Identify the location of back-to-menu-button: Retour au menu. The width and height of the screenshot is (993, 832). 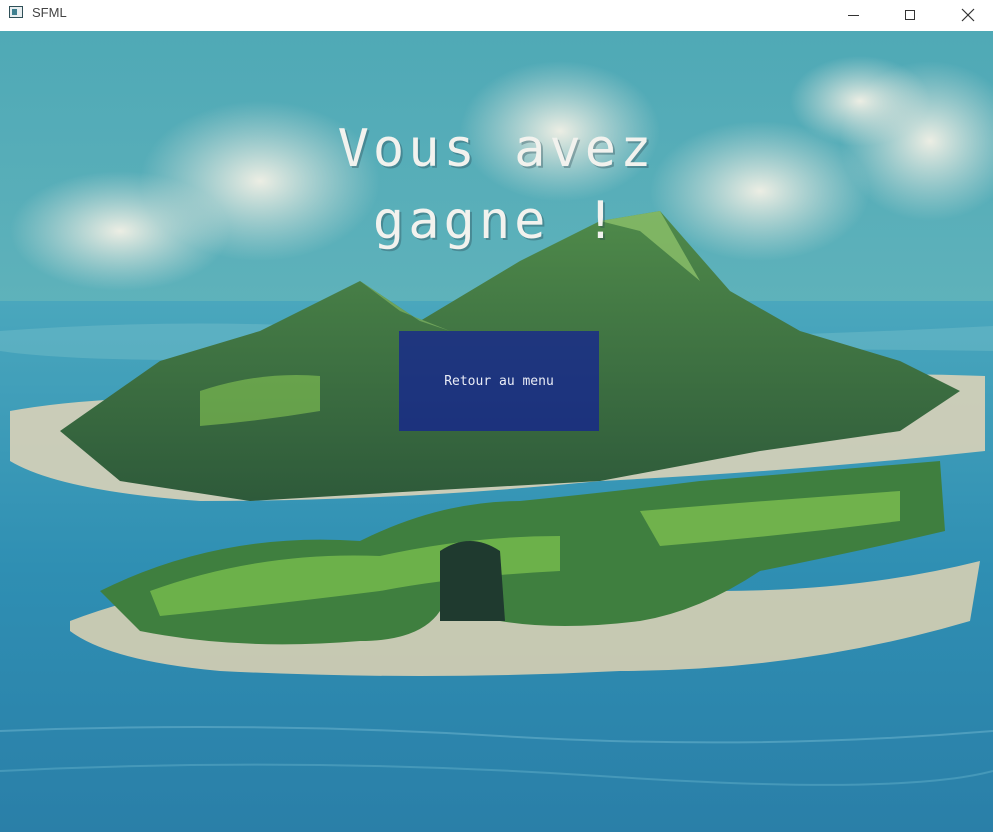
(499, 381).